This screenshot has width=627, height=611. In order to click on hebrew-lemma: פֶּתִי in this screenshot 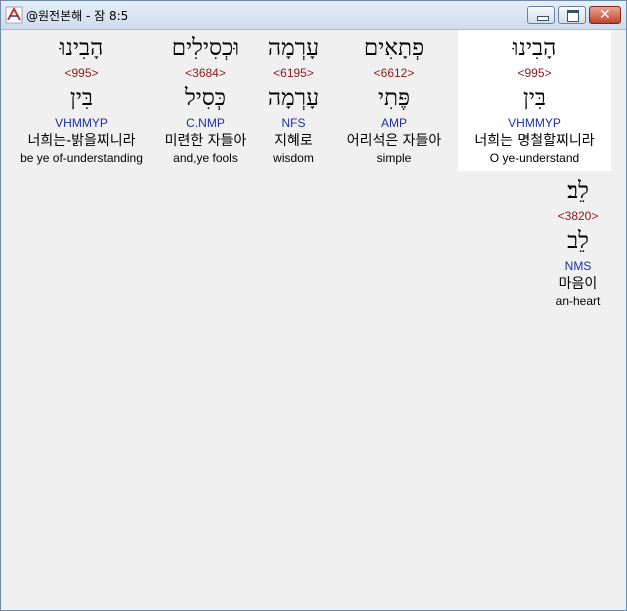, I will do `click(394, 98)`.